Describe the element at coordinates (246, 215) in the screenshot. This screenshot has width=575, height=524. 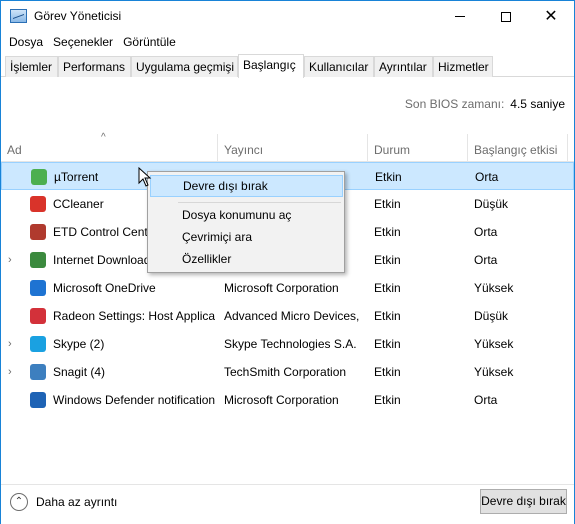
I see `context-open-file-location: Dosya konumunu aç` at that location.